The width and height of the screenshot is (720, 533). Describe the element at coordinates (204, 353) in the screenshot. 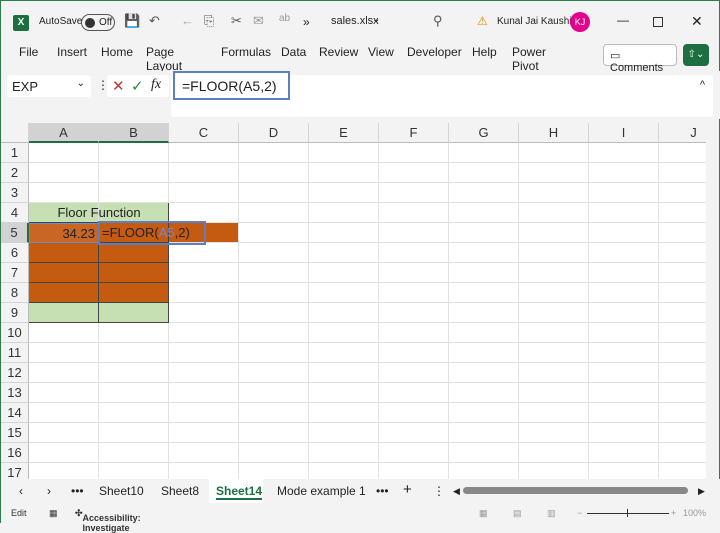

I see `cell-C11` at that location.